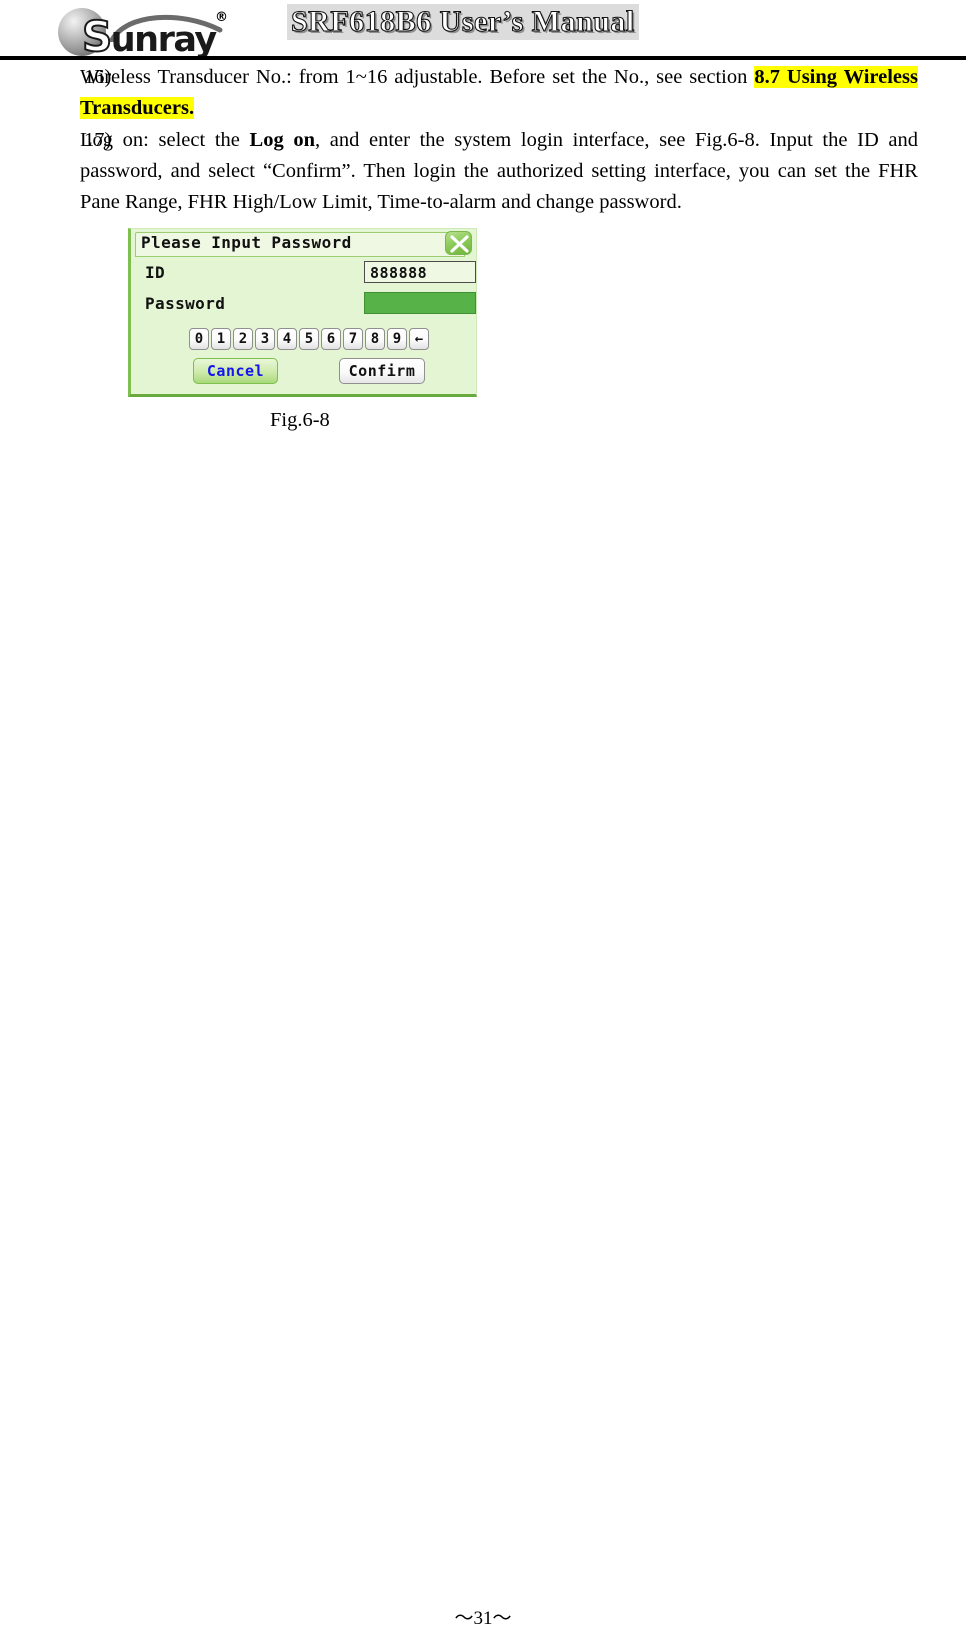 The height and width of the screenshot is (1644, 966). I want to click on id-label: ID, so click(155, 272).